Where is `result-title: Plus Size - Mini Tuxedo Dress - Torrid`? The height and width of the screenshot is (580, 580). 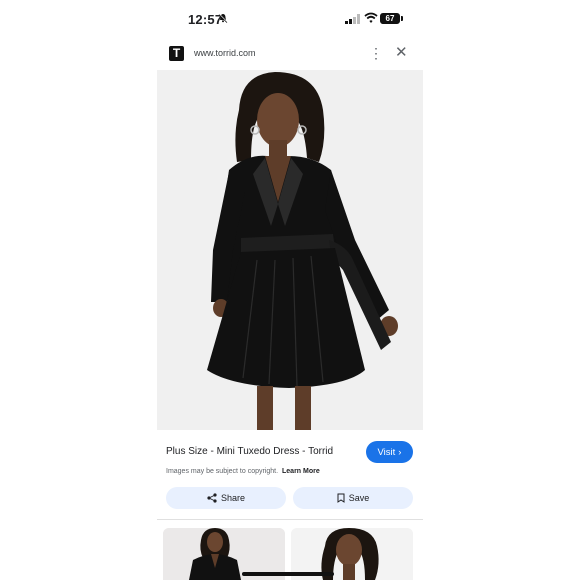 result-title: Plus Size - Mini Tuxedo Dress - Torrid is located at coordinates (249, 451).